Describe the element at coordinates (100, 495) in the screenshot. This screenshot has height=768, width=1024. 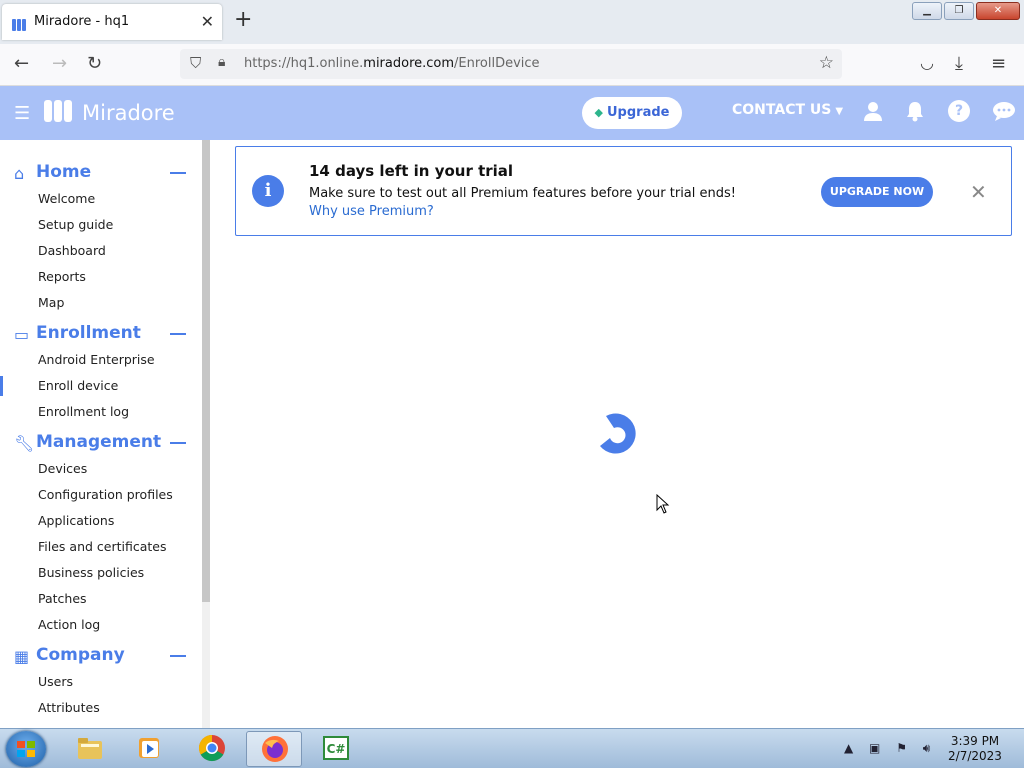
I see `sidebar-item-configuration-profiles: Configuration profiles` at that location.